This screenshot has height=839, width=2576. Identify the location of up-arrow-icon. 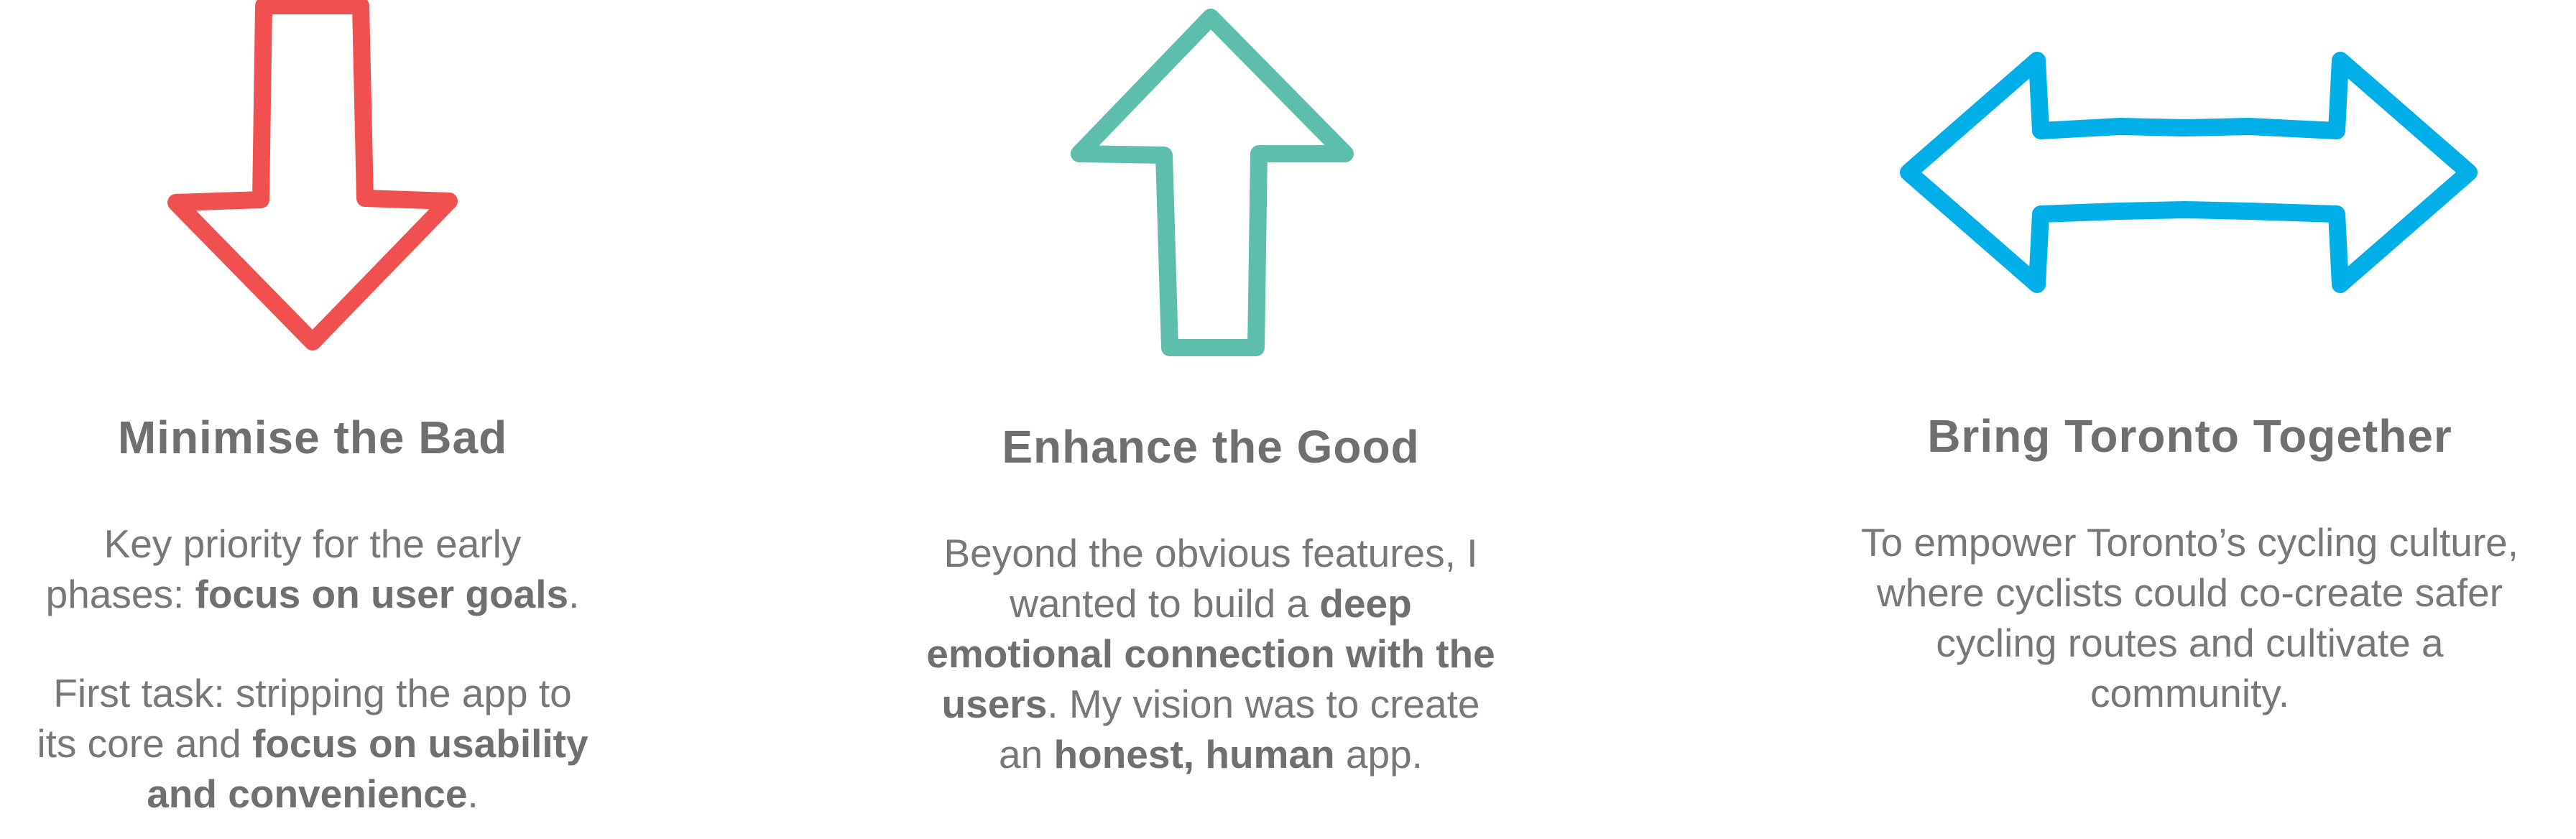
(1212, 182).